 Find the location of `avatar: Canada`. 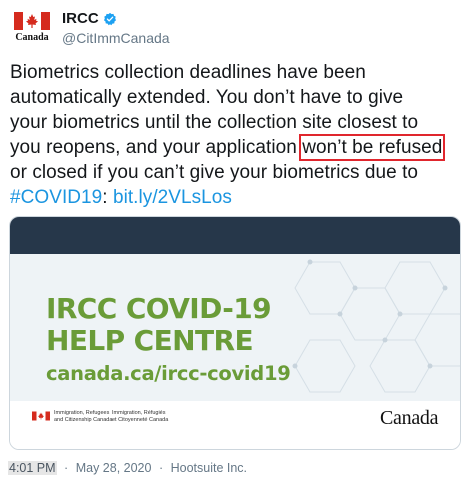

avatar: Canada is located at coordinates (32, 30).